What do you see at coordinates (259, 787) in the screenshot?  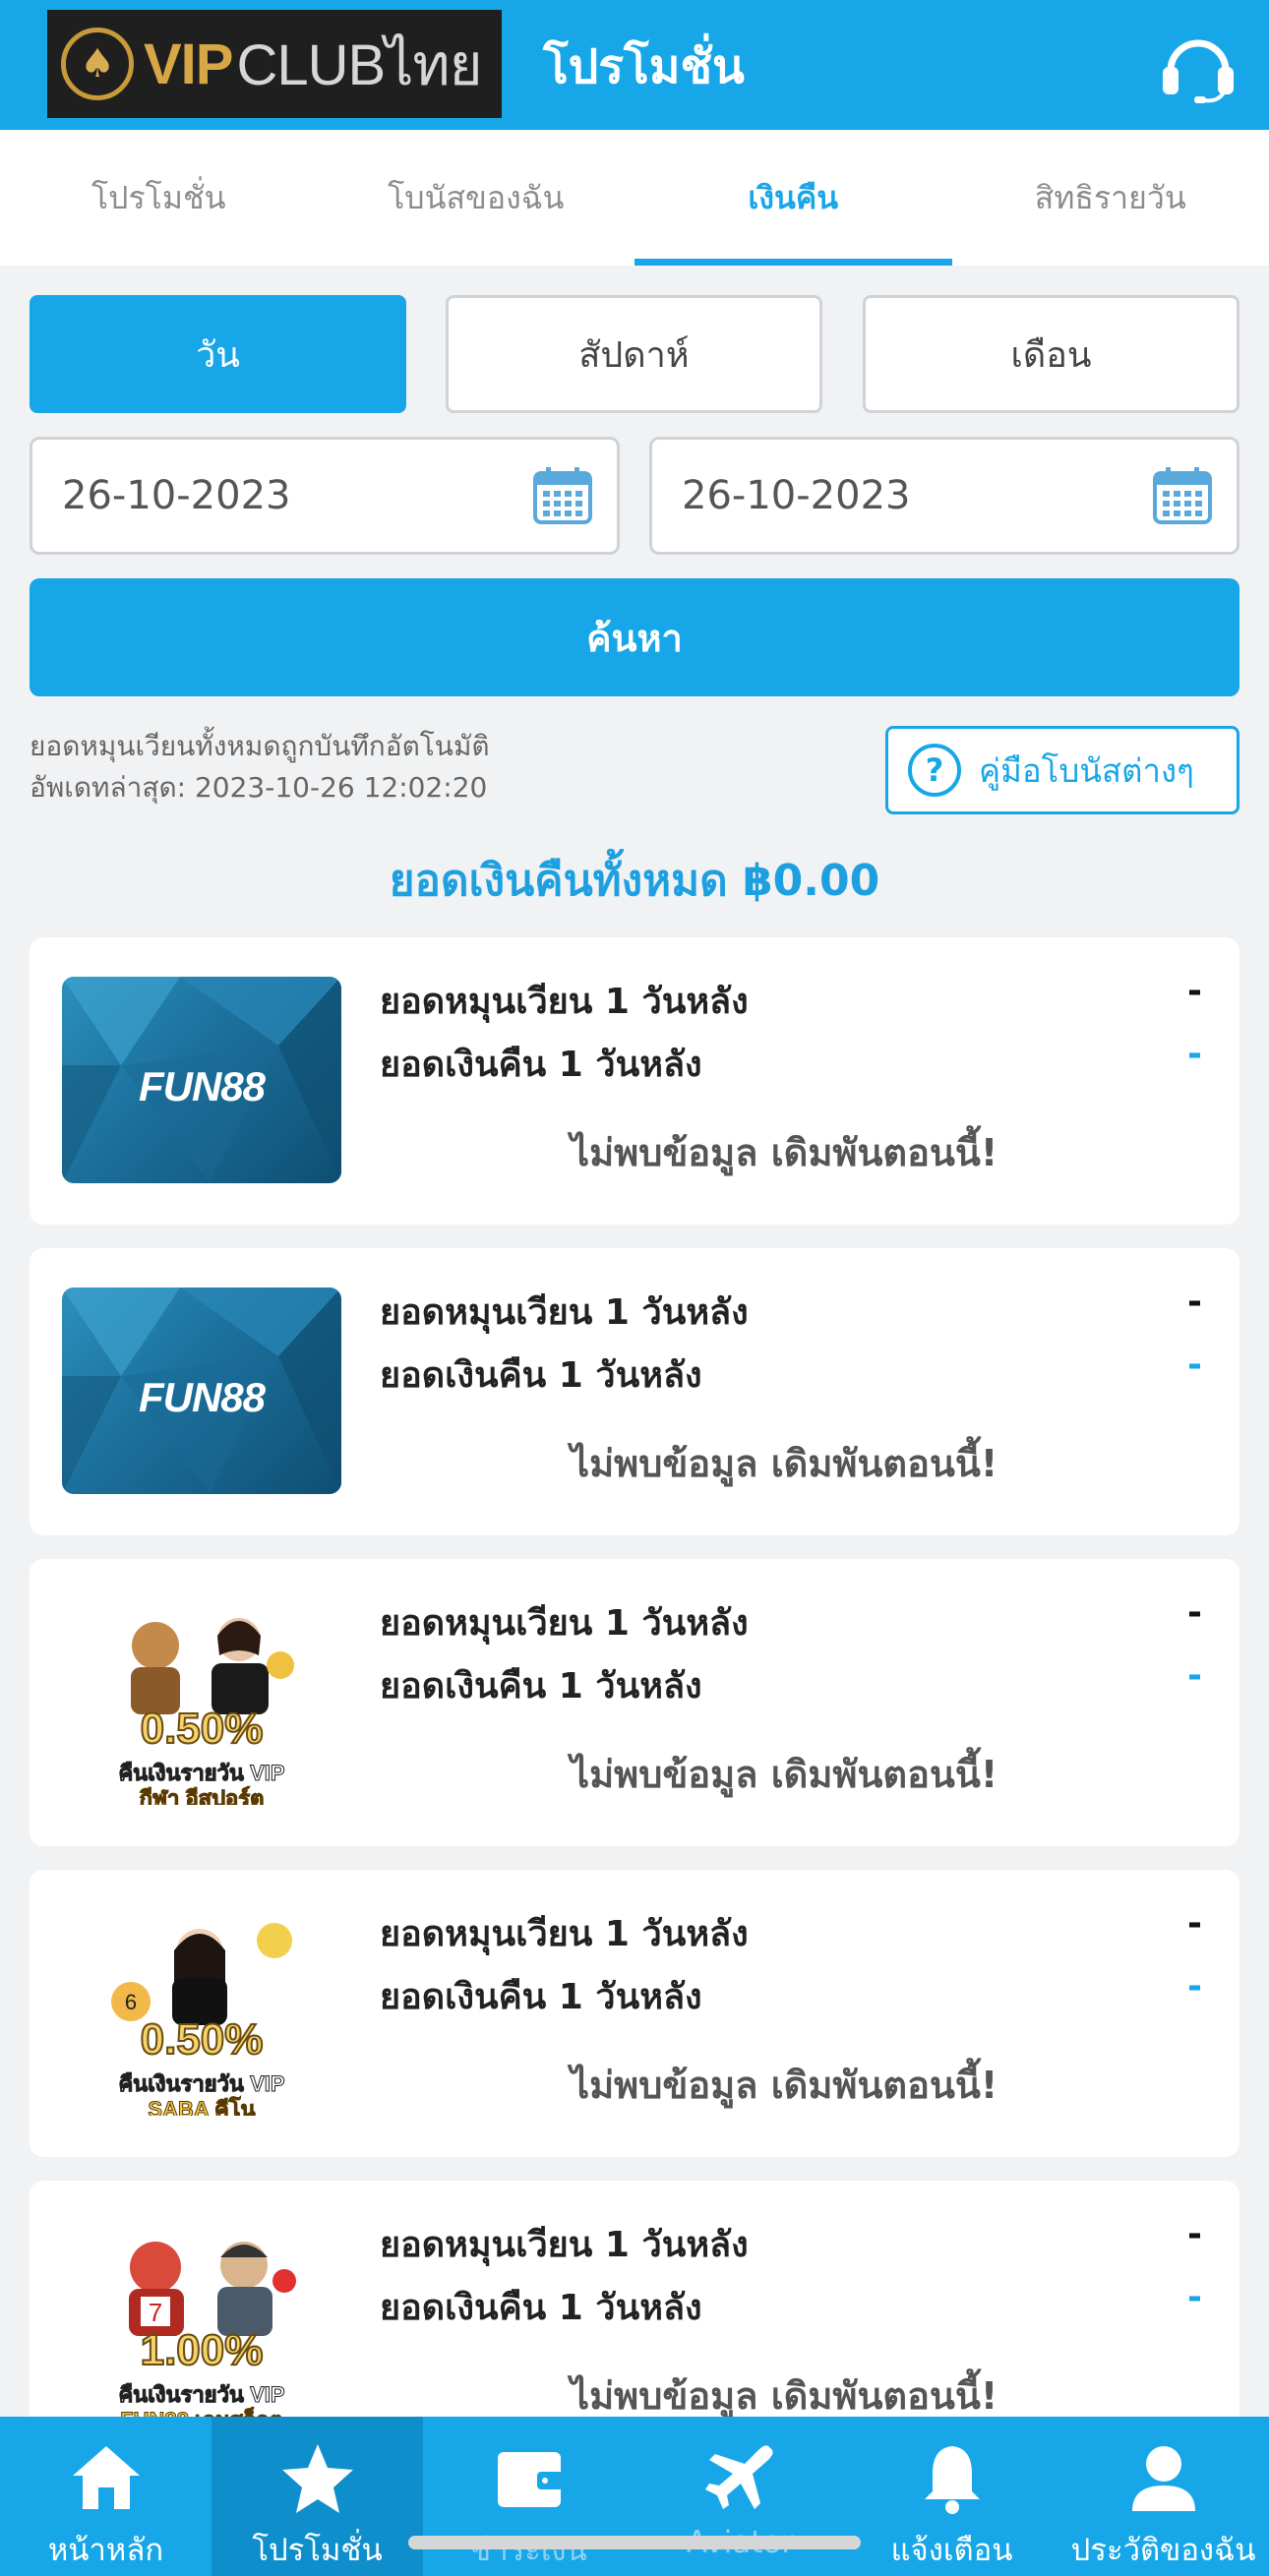 I see `last-update-text: อัพเดทล่าสุด: 2023-10-26 12:02:20` at bounding box center [259, 787].